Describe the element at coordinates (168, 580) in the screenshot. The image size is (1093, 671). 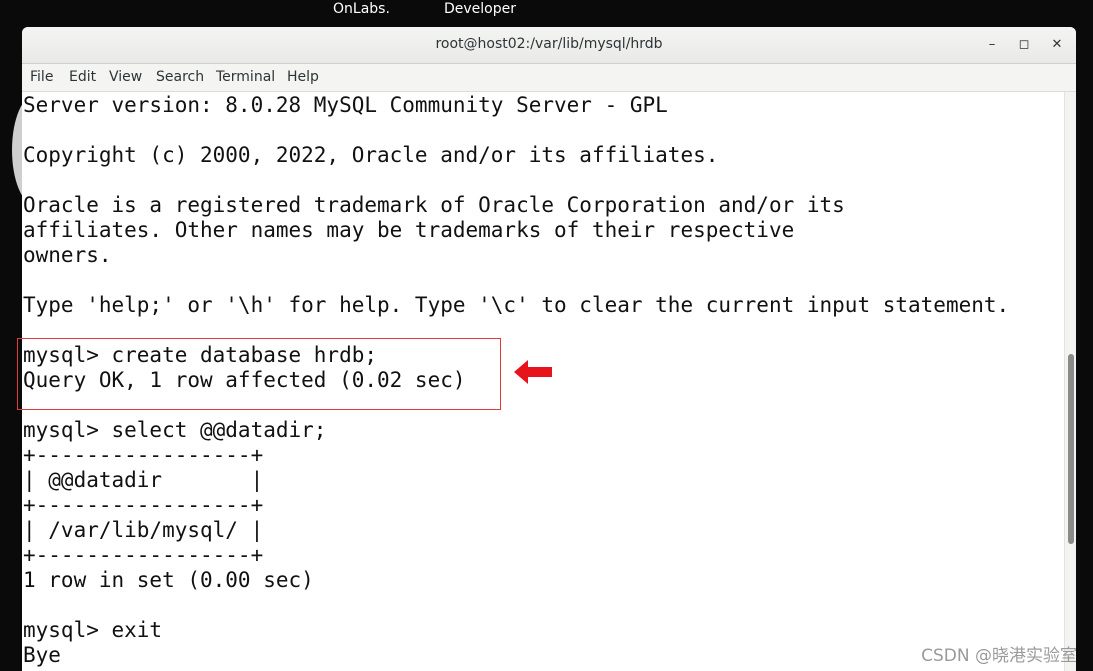
I see `terminal-line: 1 row in set (0.00 sec)` at that location.